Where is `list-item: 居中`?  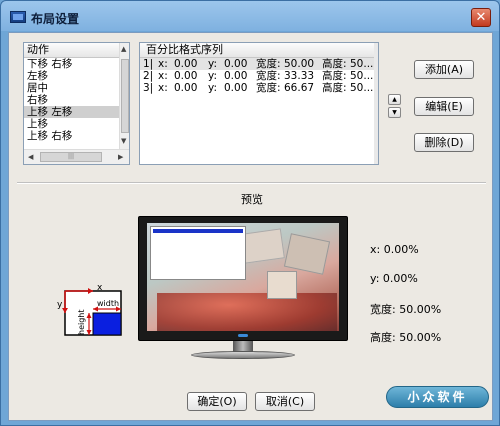 list-item: 居中 is located at coordinates (76, 88).